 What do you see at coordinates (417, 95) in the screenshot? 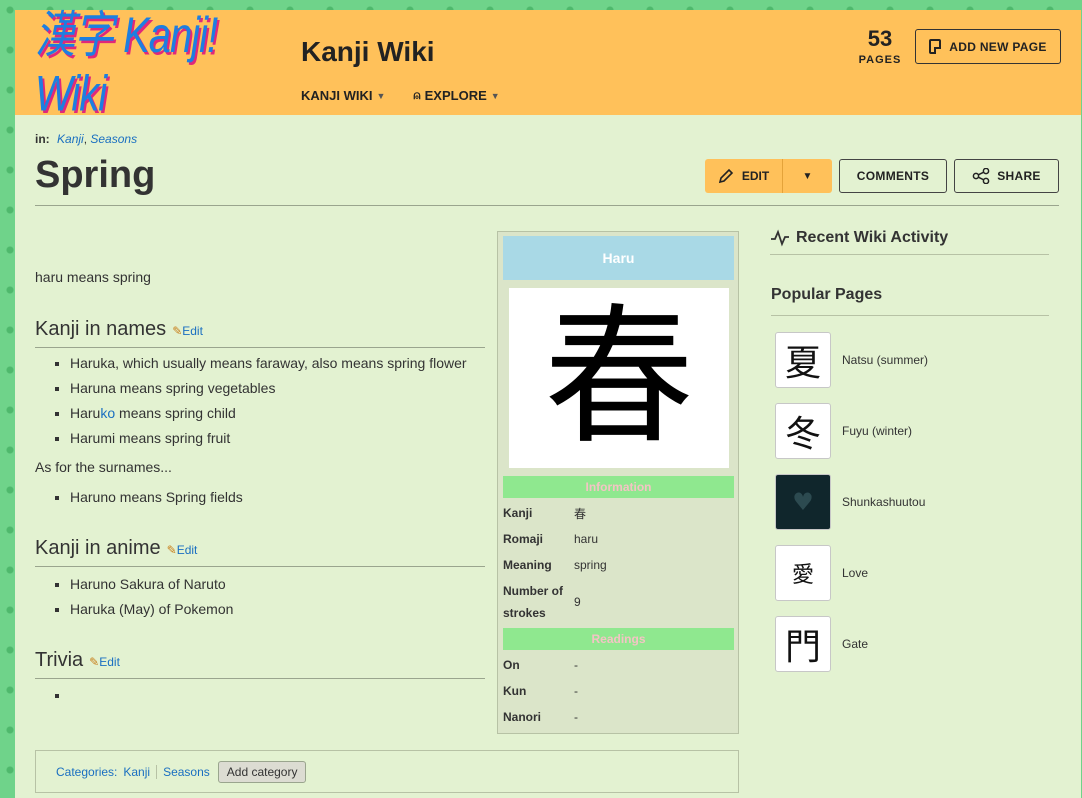
I see `explore-icon: ⍝` at bounding box center [417, 95].